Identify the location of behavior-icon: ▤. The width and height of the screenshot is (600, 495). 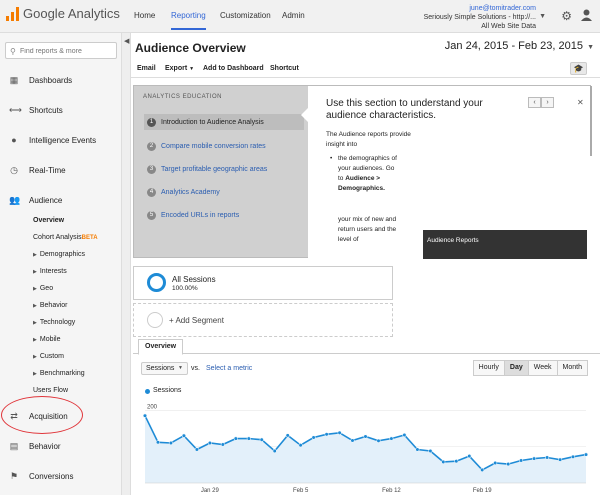
(14, 445).